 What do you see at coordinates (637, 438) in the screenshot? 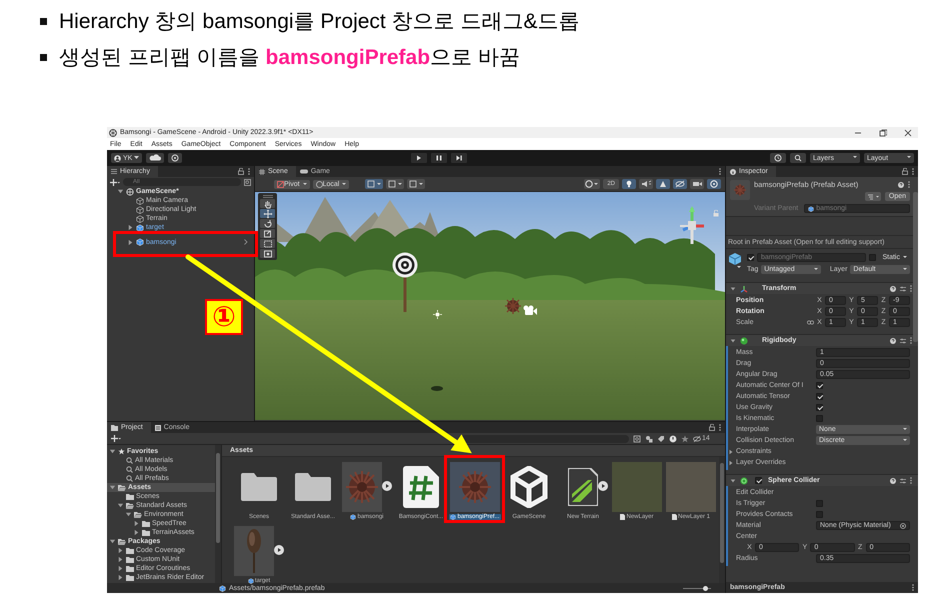
I see `search-by-type-icon` at bounding box center [637, 438].